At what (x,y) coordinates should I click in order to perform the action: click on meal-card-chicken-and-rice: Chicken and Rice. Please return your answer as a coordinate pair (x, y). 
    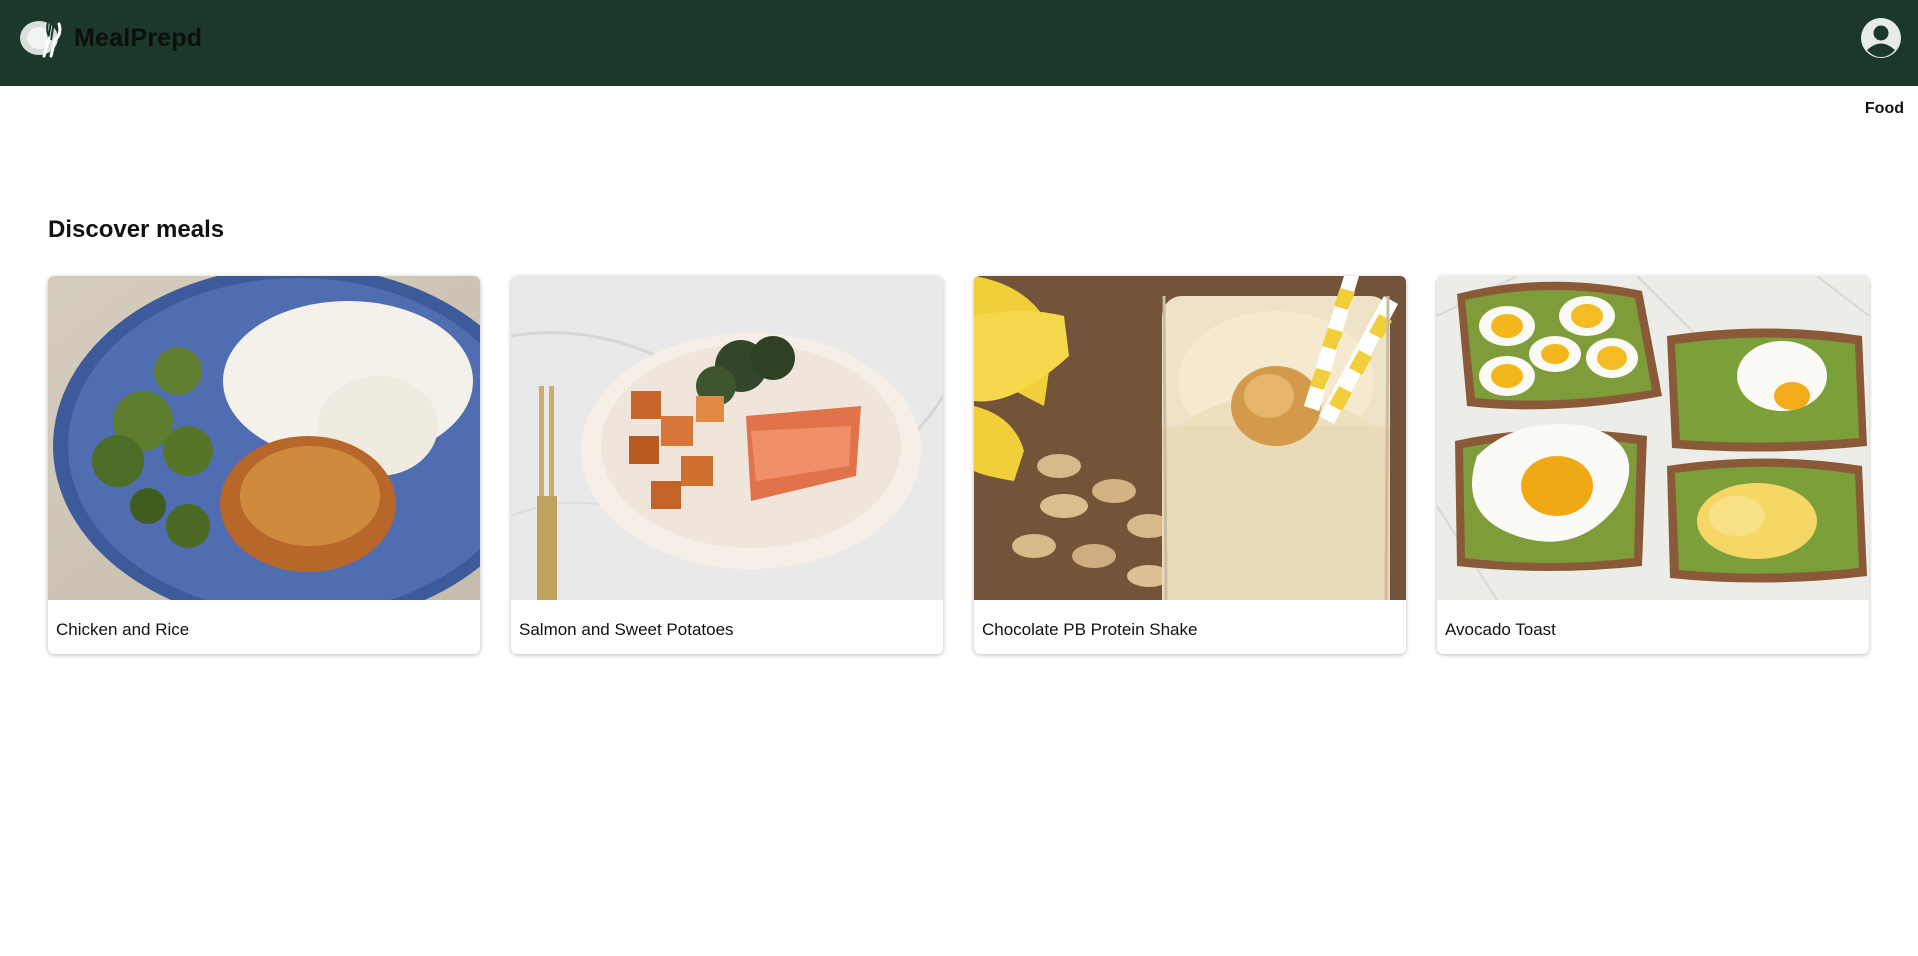
    Looking at the image, I should click on (264, 465).